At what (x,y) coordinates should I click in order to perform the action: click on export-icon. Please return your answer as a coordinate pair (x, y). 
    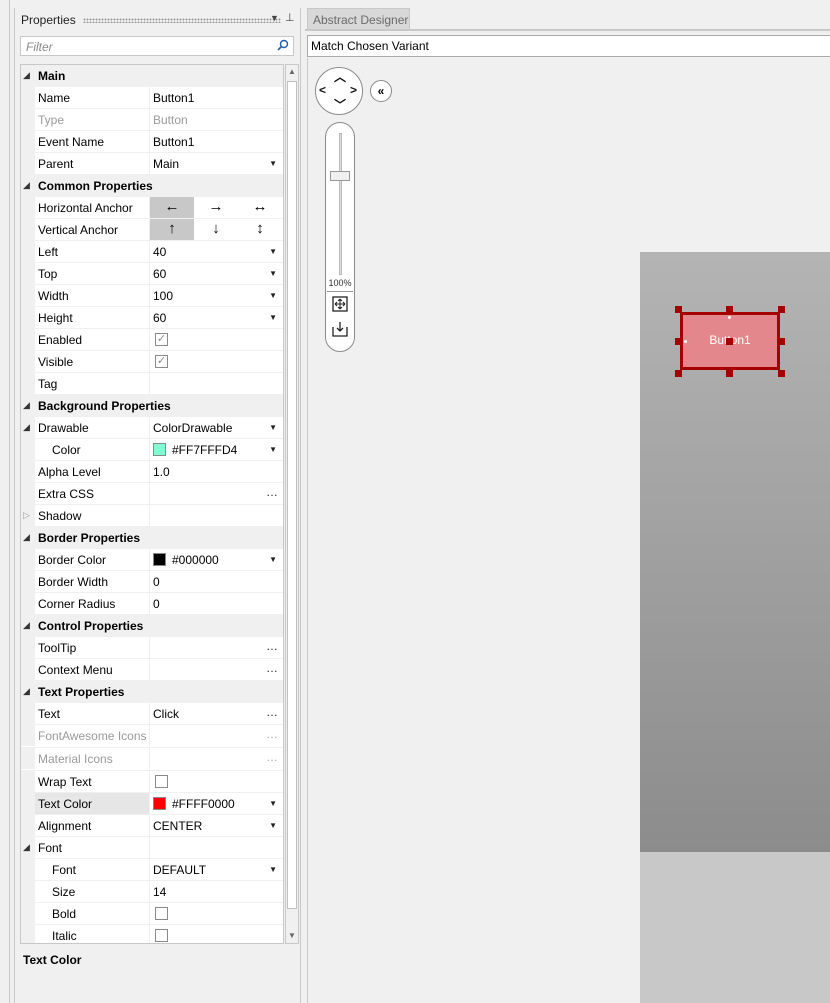
    Looking at the image, I should click on (340, 329).